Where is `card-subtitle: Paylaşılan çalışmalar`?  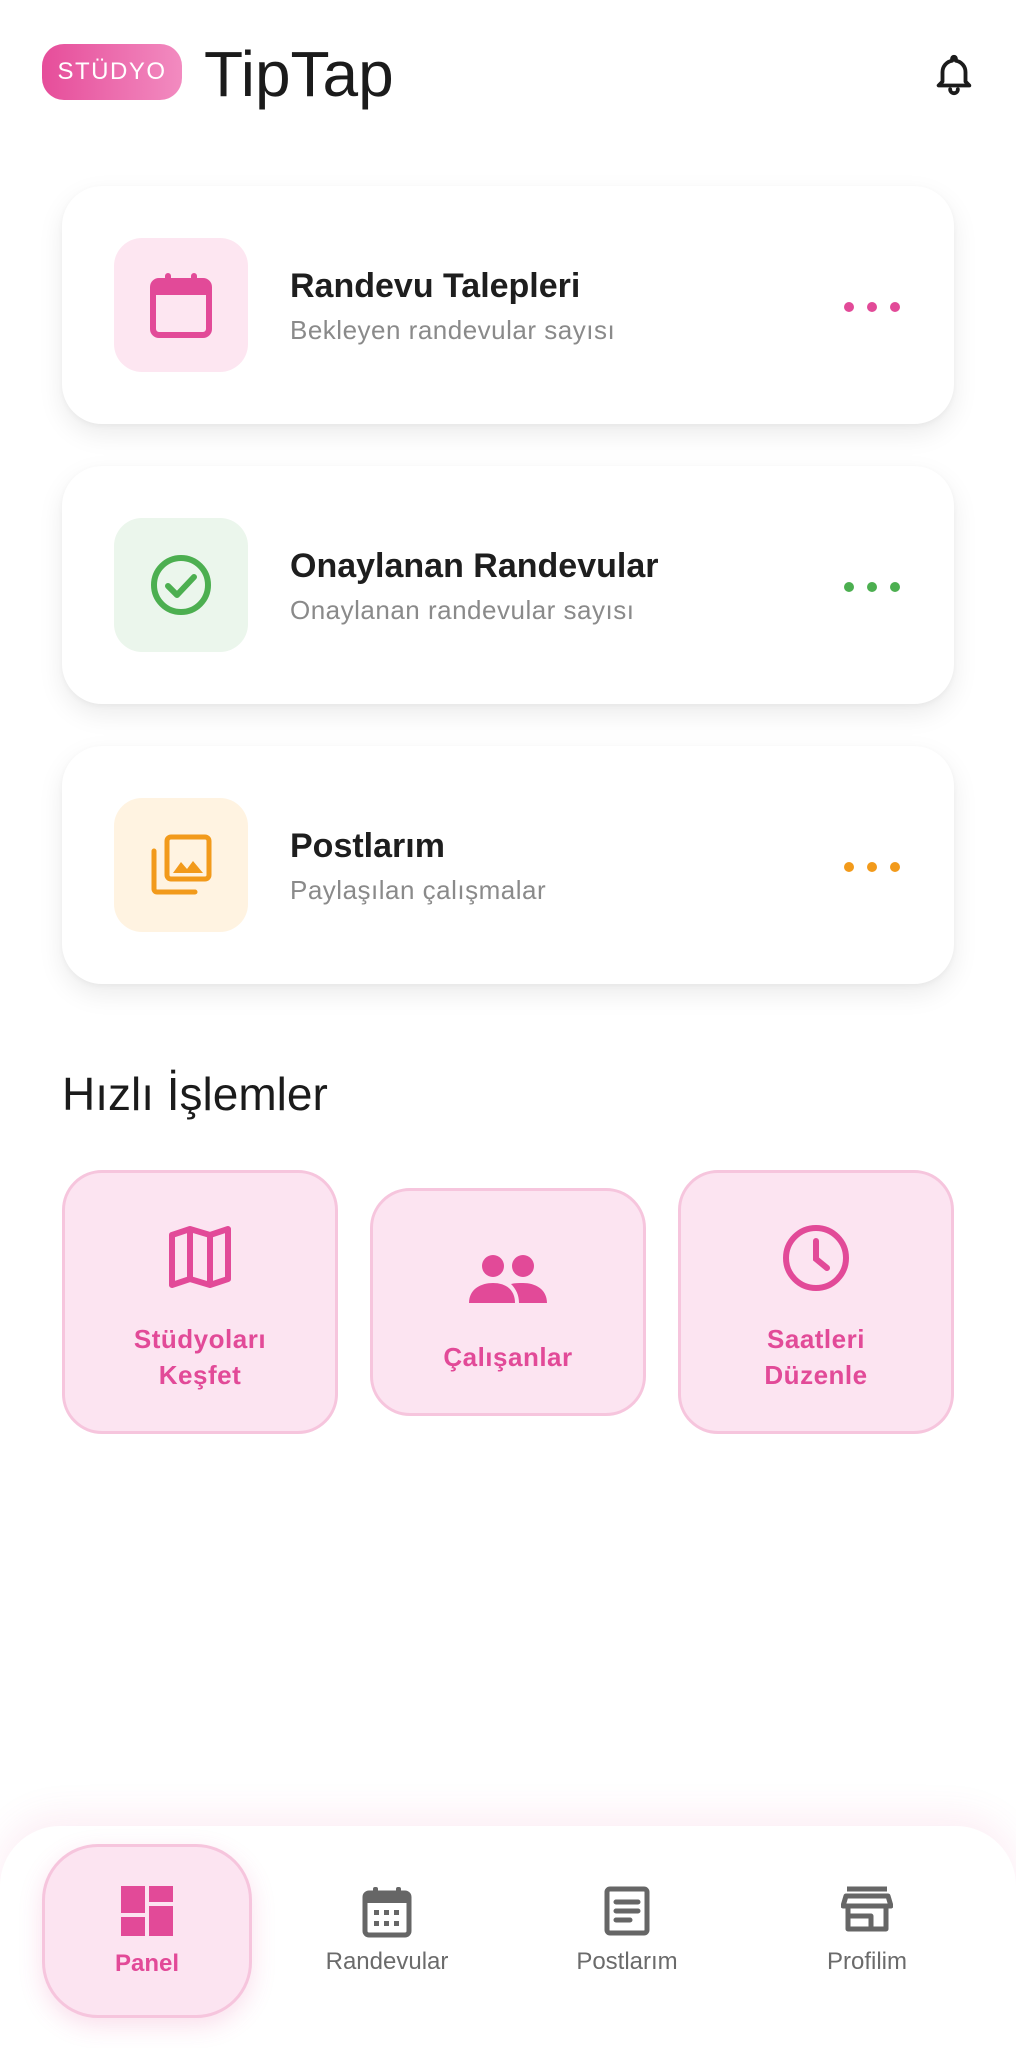
card-subtitle: Paylaşılan çalışmalar is located at coordinates (418, 890).